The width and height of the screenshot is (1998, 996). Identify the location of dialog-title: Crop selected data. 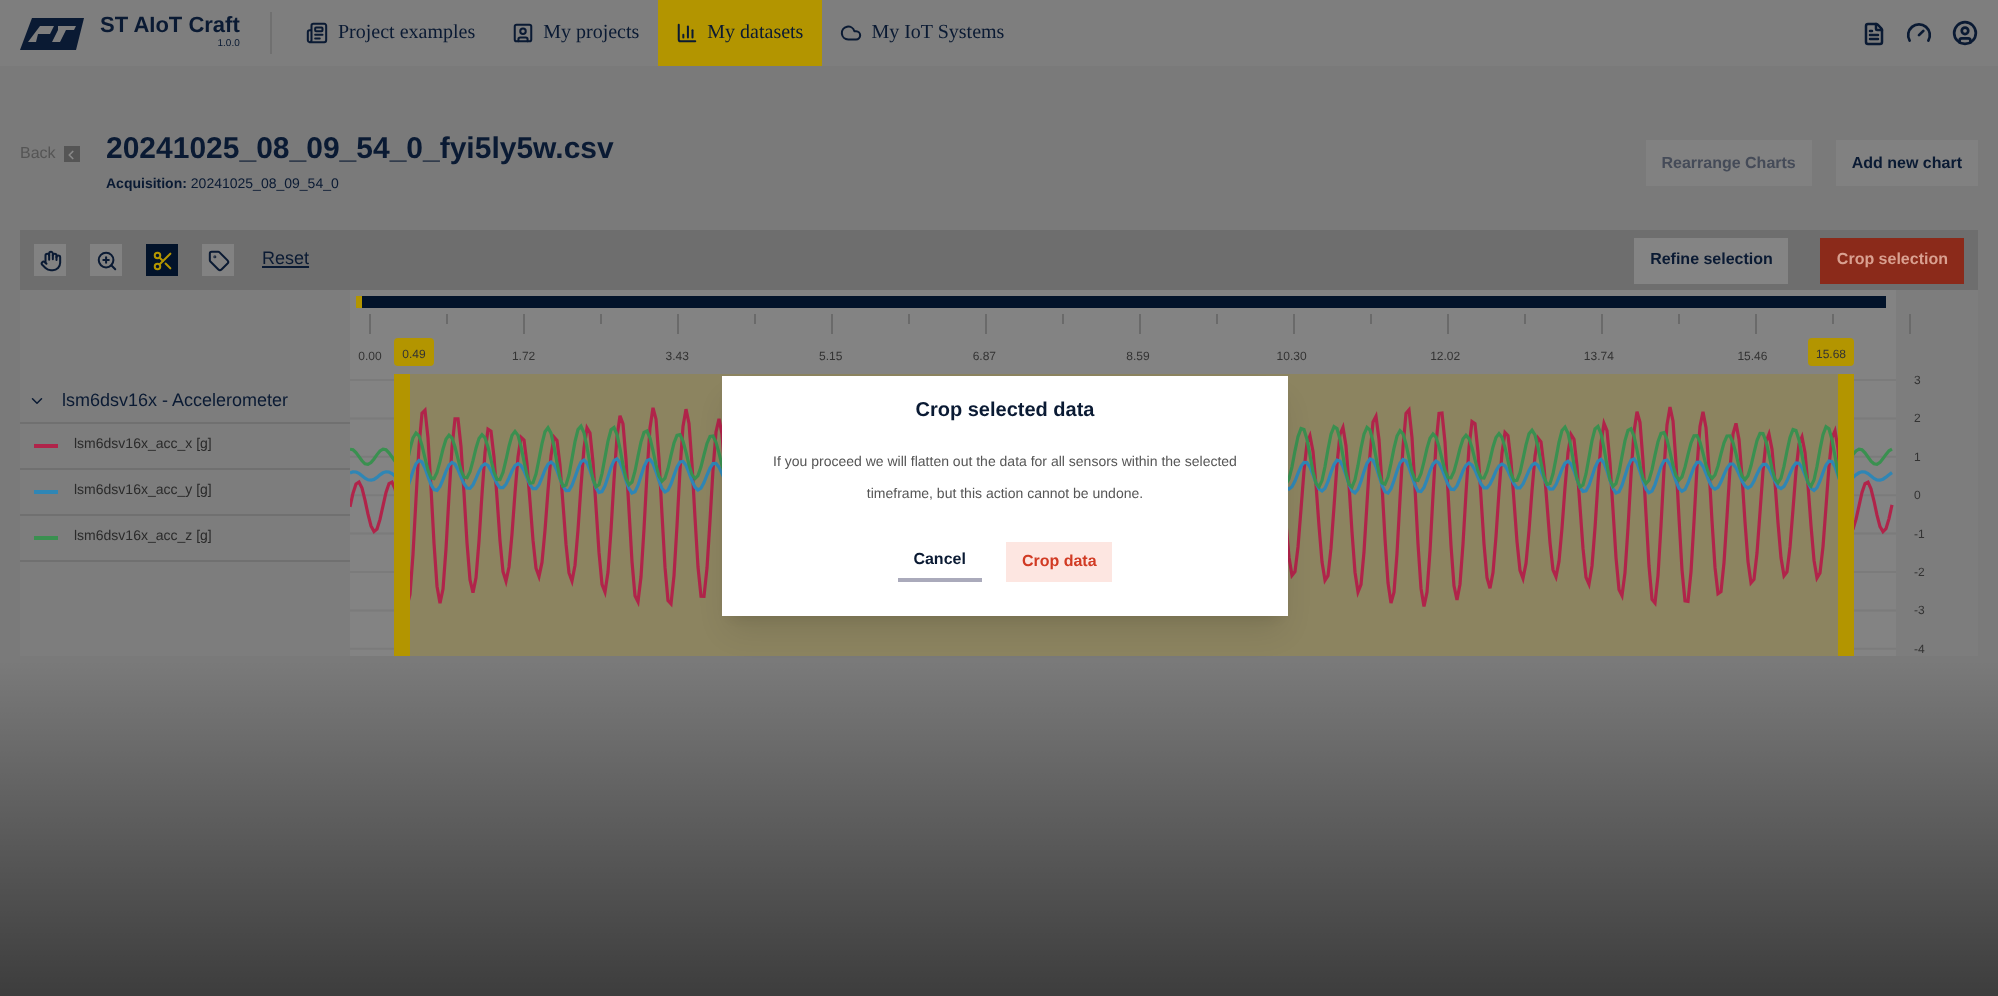
(1005, 412).